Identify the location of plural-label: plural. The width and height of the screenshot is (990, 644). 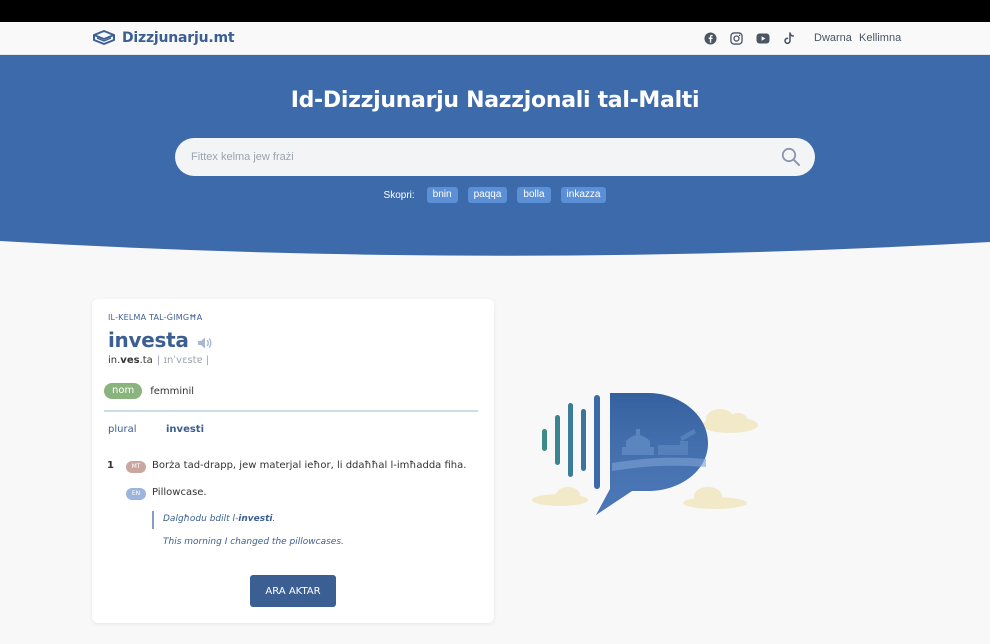
(122, 429).